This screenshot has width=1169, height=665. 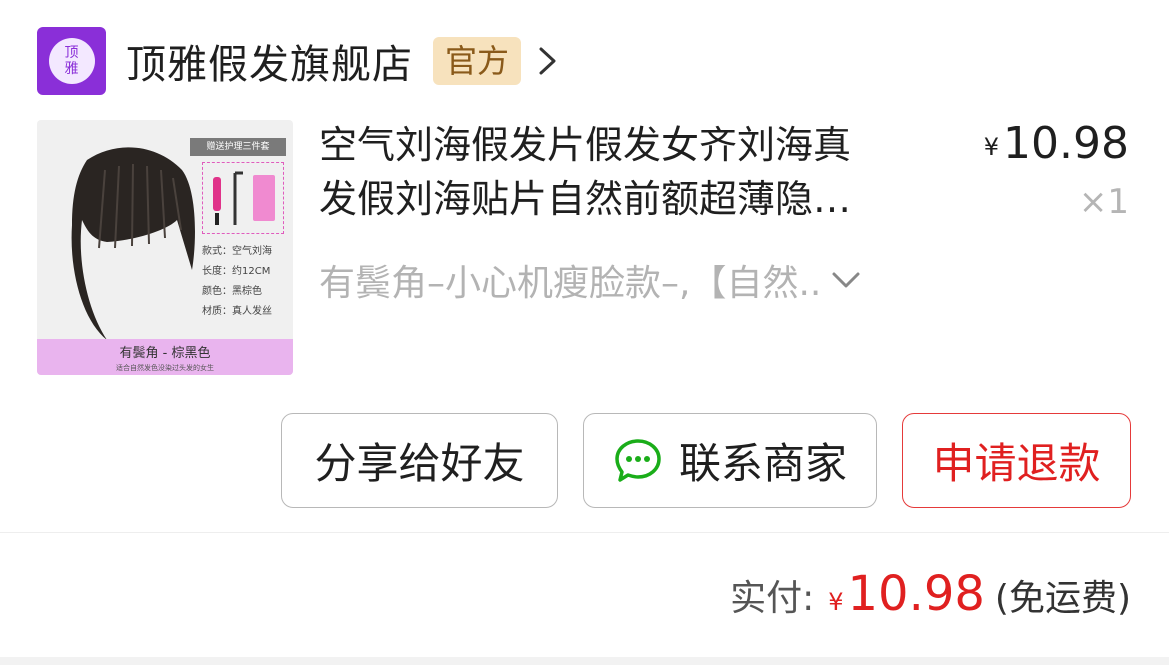 What do you see at coordinates (570, 283) in the screenshot?
I see `sku-text: 有鬓角–小心机瘦脸款–,【自然..` at bounding box center [570, 283].